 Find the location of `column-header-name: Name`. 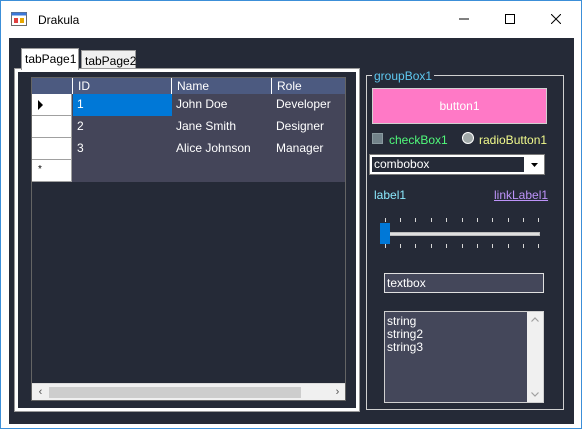

column-header-name: Name is located at coordinates (222, 86).